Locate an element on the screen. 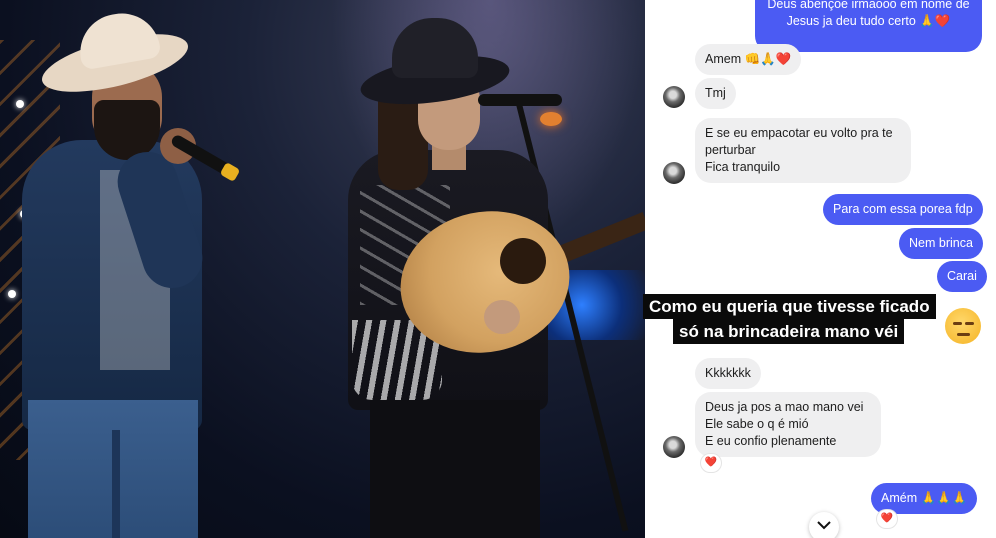  message-text: Amem 👊🙏❤️ is located at coordinates (748, 59).